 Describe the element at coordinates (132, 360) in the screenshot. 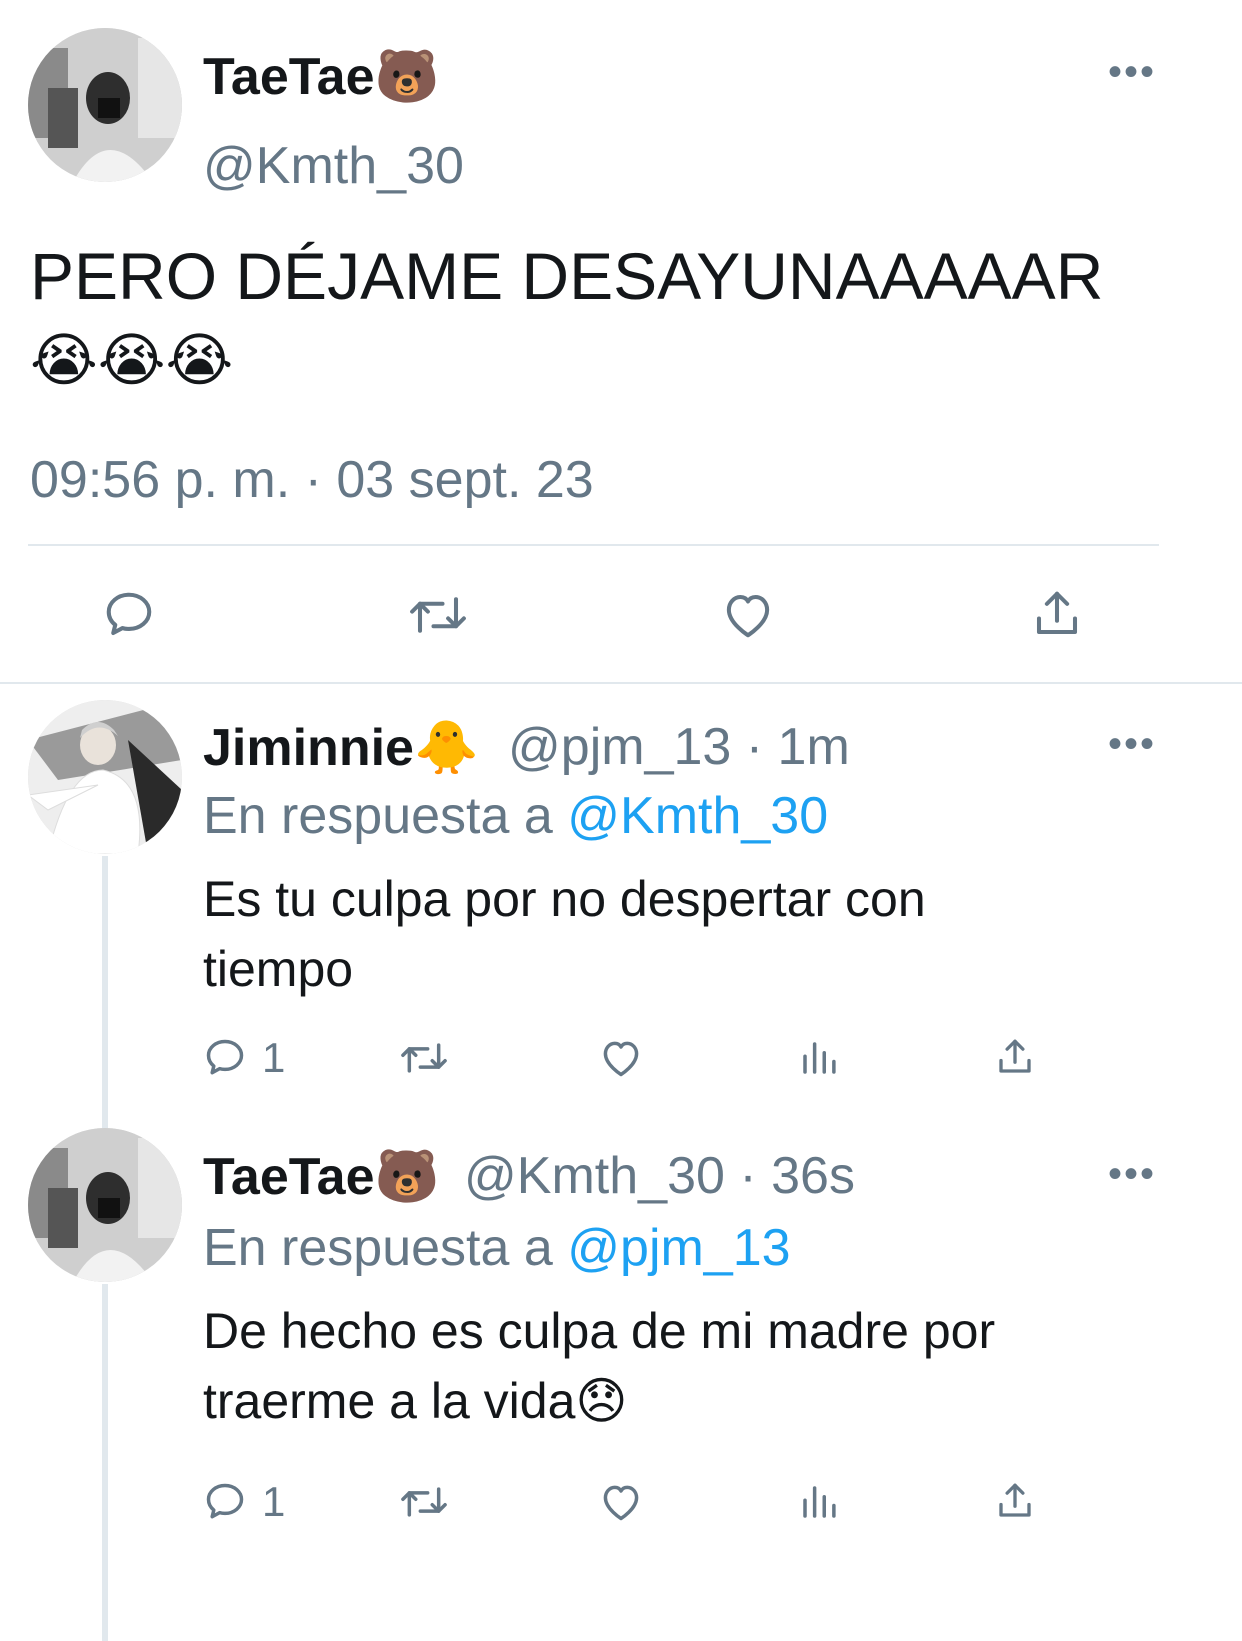

I see `crying-emojis: 😭😭😭` at that location.